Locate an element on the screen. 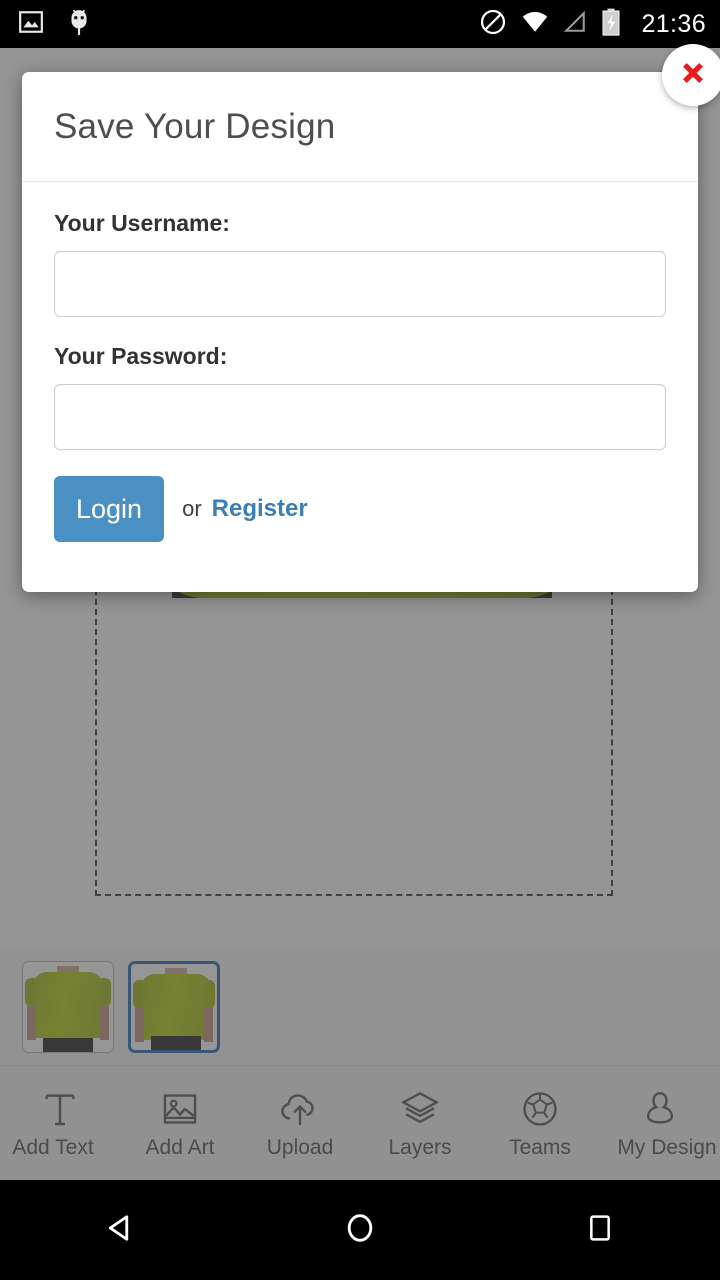 The width and height of the screenshot is (720, 1280). username-label: Your Username: is located at coordinates (142, 223).